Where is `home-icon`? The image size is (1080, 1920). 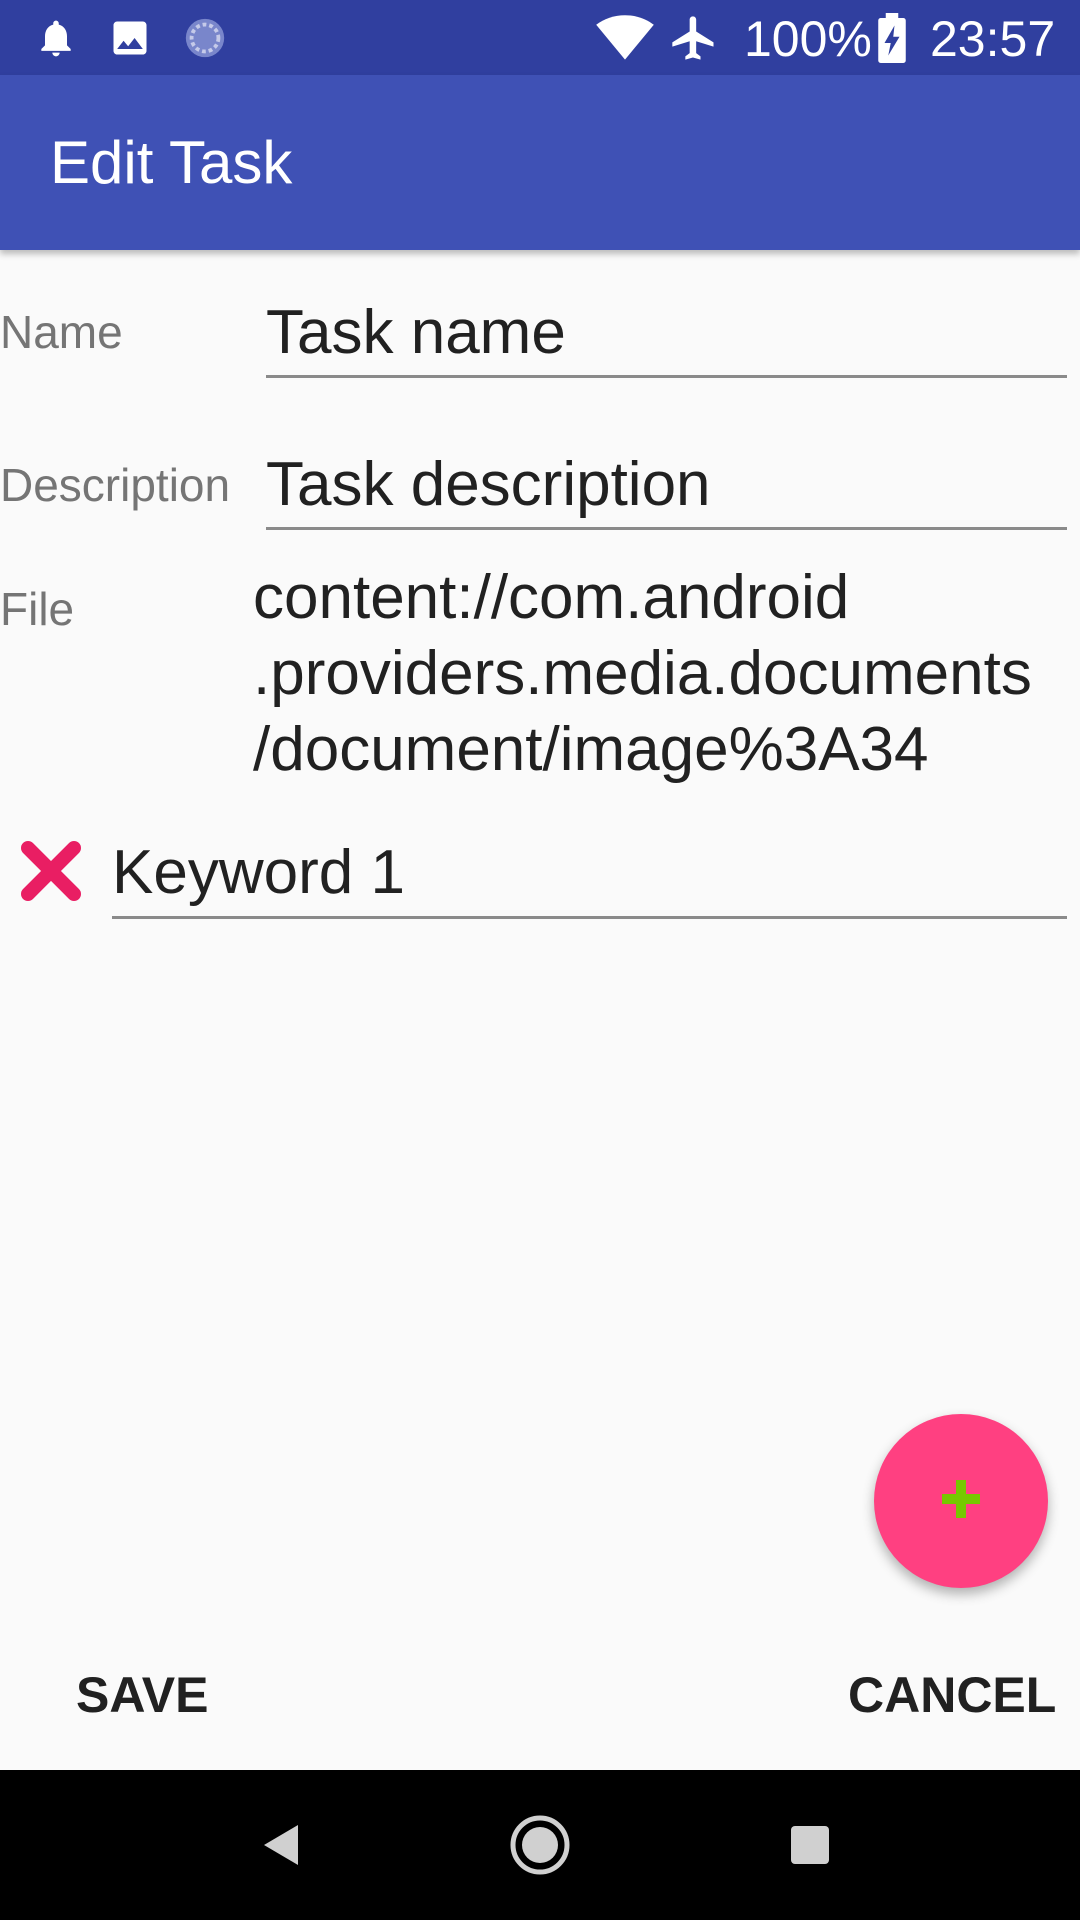 home-icon is located at coordinates (540, 1845).